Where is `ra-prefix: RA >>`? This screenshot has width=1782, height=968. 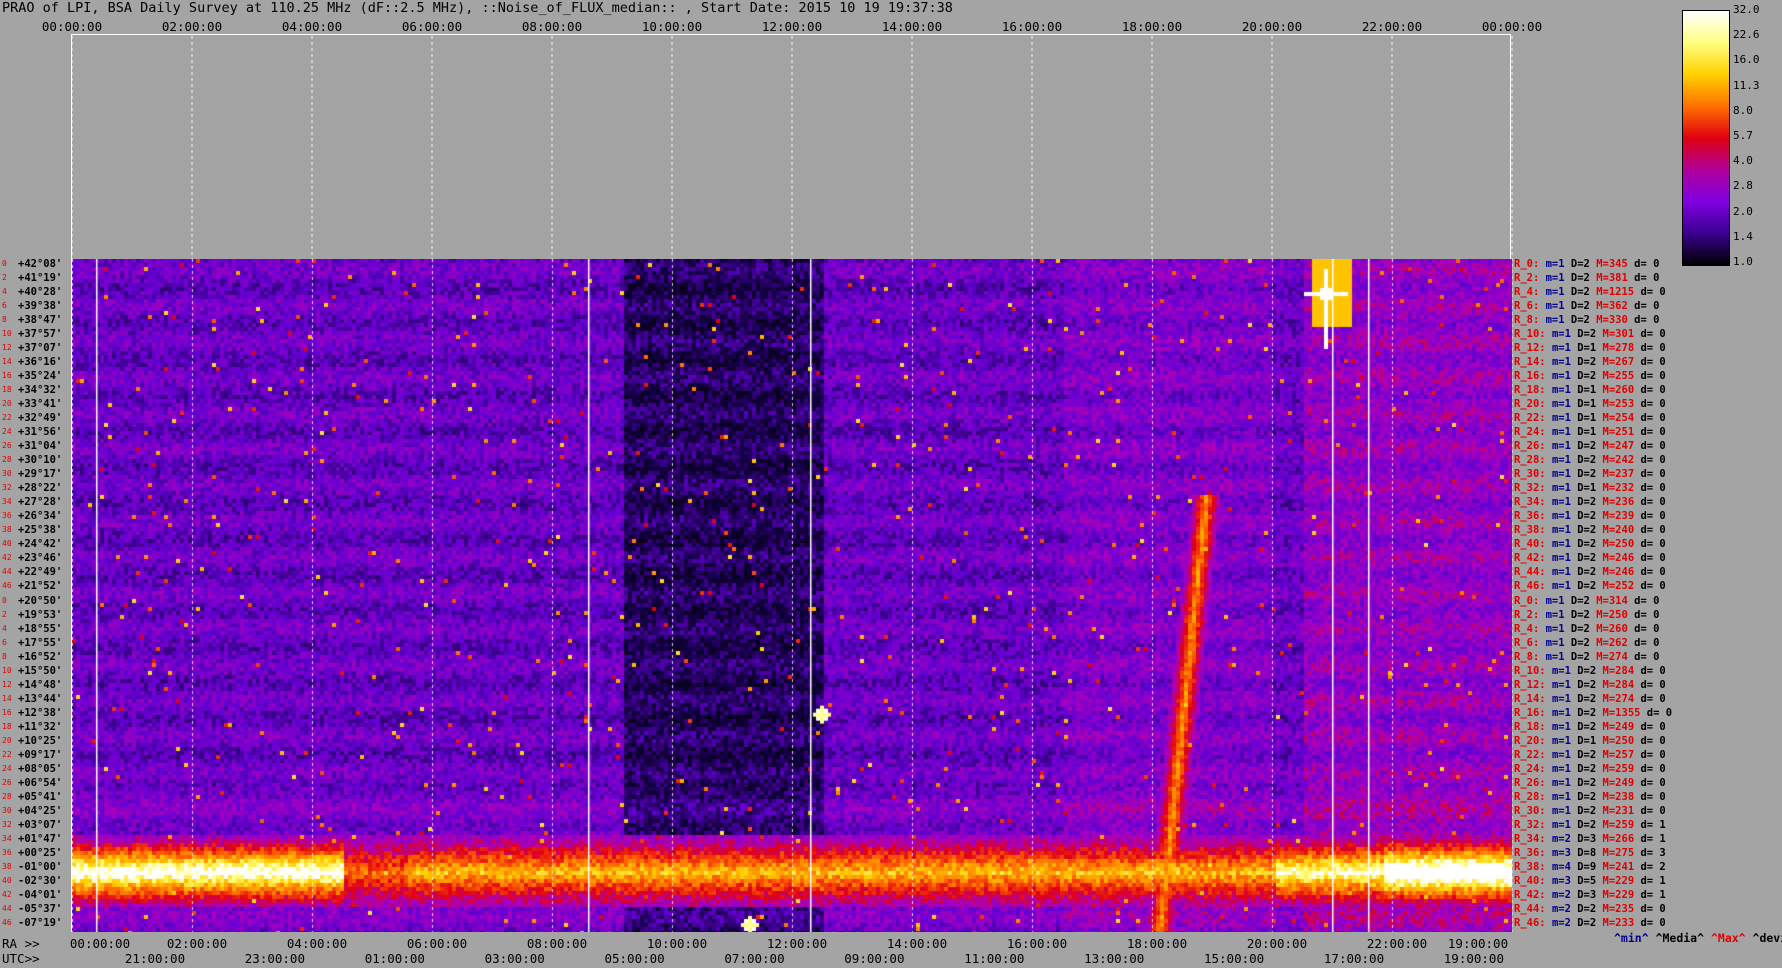
ra-prefix: RA >> is located at coordinates (21, 943).